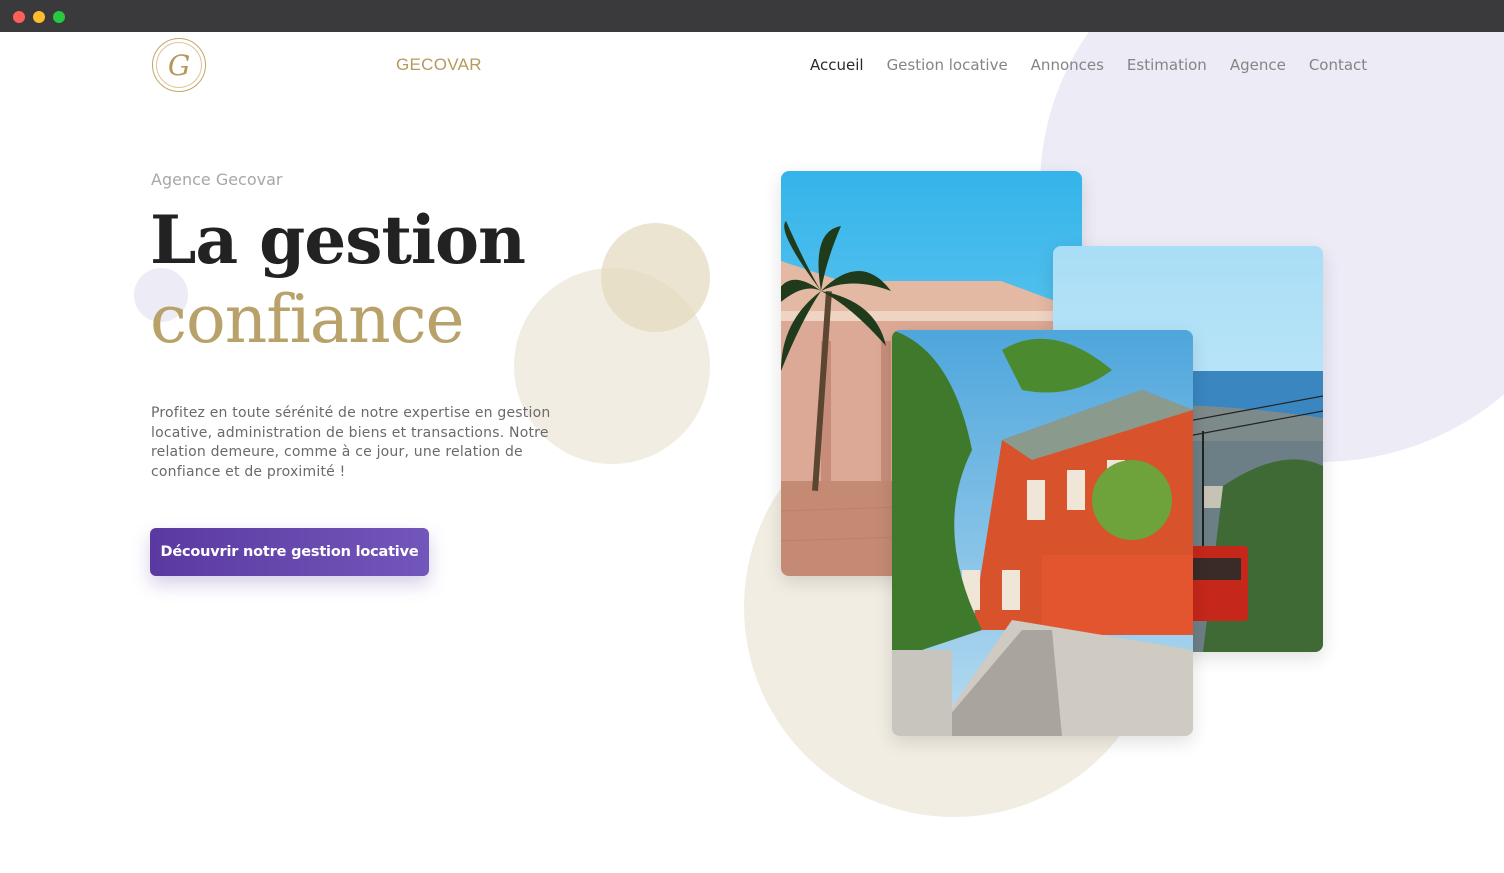 The height and width of the screenshot is (873, 1504). What do you see at coordinates (307, 319) in the screenshot?
I see `hero-title-line-2: confiance` at bounding box center [307, 319].